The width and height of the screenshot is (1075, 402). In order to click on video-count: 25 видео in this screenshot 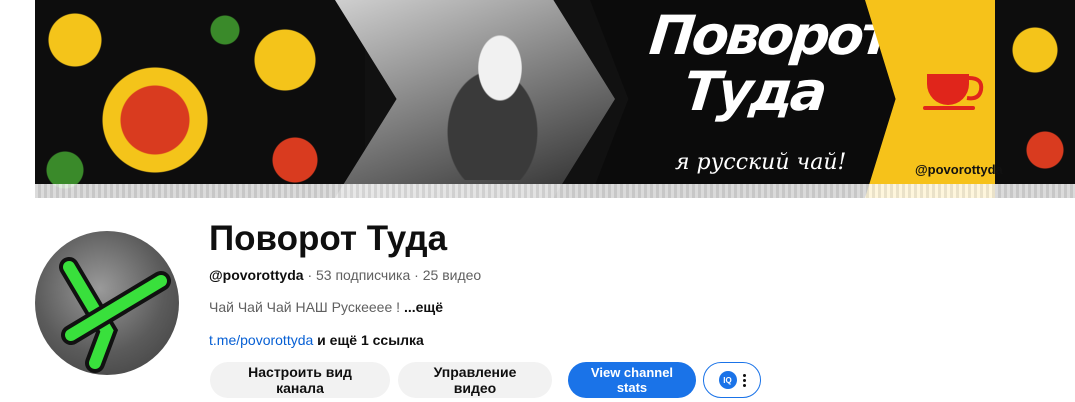, I will do `click(452, 275)`.